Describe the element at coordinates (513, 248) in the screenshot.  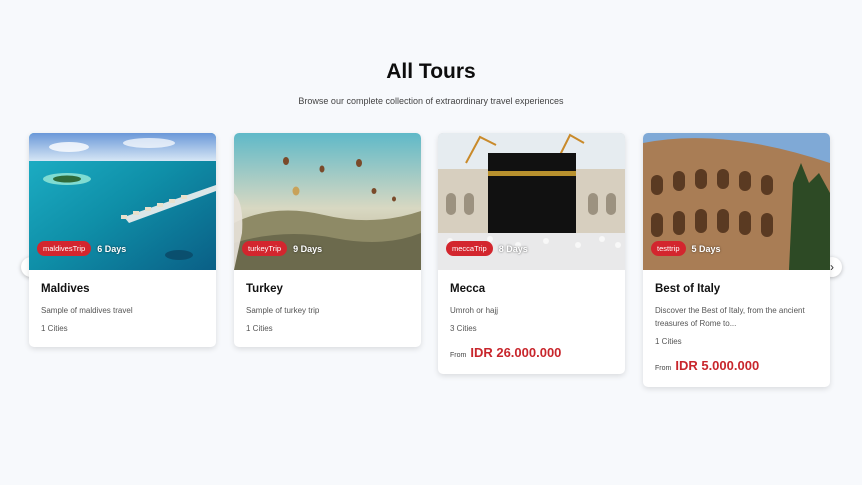
I see `tour-duration: 8 Days` at that location.